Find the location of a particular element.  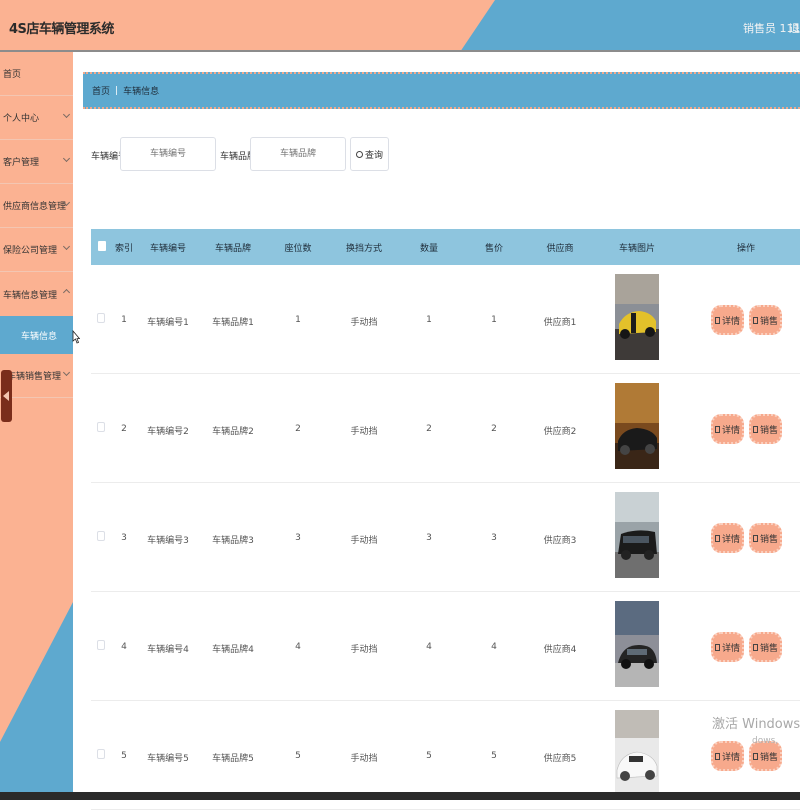

breadcrumb-home: 首页 is located at coordinates (101, 90).